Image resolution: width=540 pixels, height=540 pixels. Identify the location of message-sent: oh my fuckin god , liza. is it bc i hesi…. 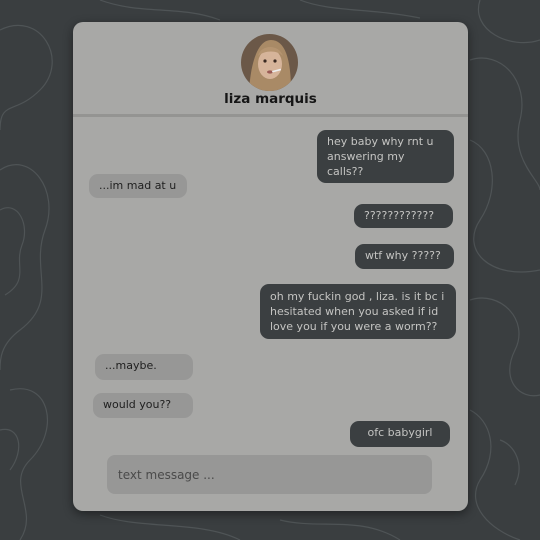
(358, 311).